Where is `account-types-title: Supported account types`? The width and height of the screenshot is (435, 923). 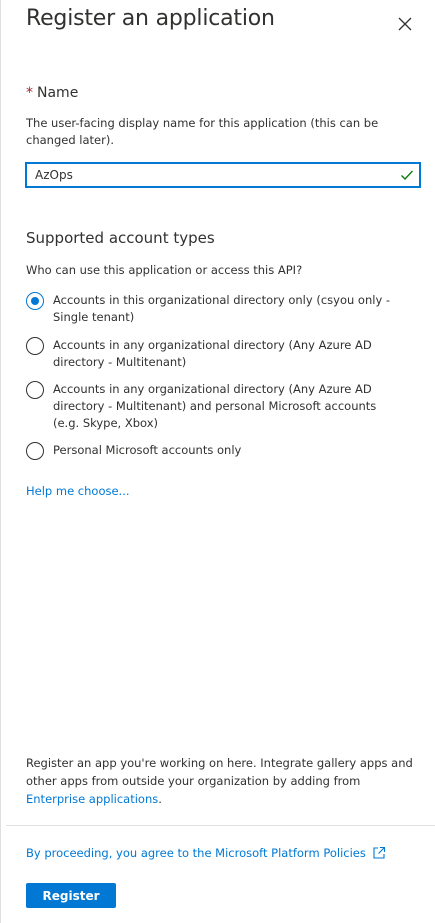 account-types-title: Supported account types is located at coordinates (120, 238).